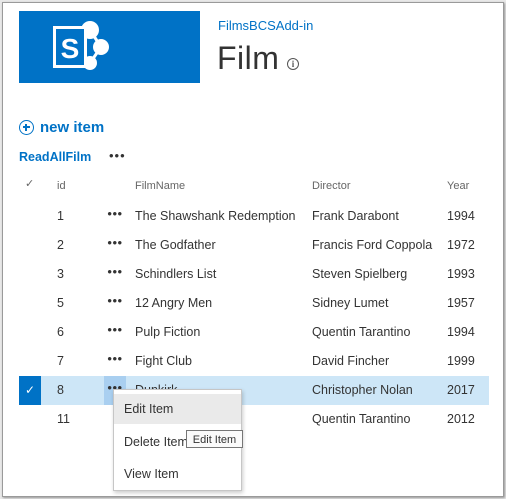 The height and width of the screenshot is (499, 506). What do you see at coordinates (355, 216) in the screenshot?
I see `cell-director: Frank Darabont` at bounding box center [355, 216].